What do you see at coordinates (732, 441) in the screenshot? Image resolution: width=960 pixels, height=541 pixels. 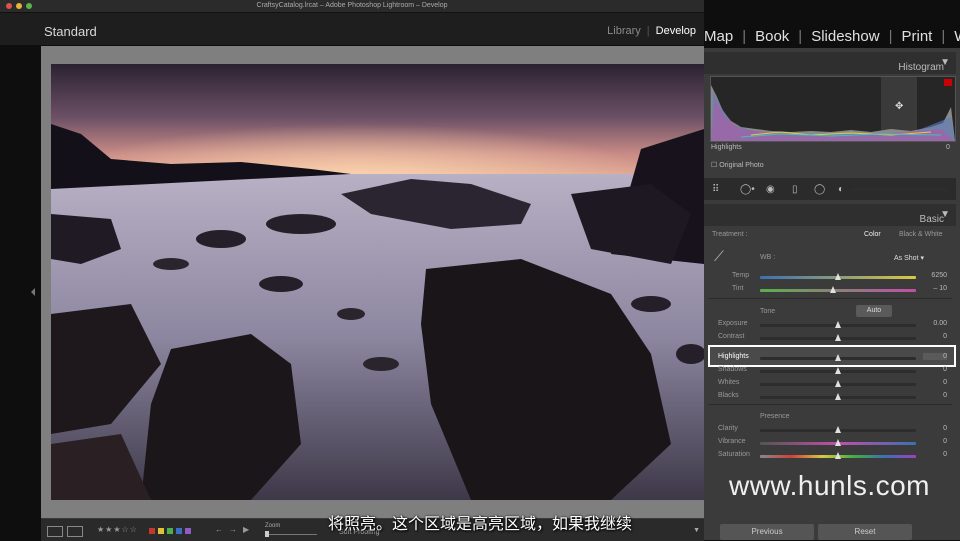 I see `vibrance-label: Vibrance` at bounding box center [732, 441].